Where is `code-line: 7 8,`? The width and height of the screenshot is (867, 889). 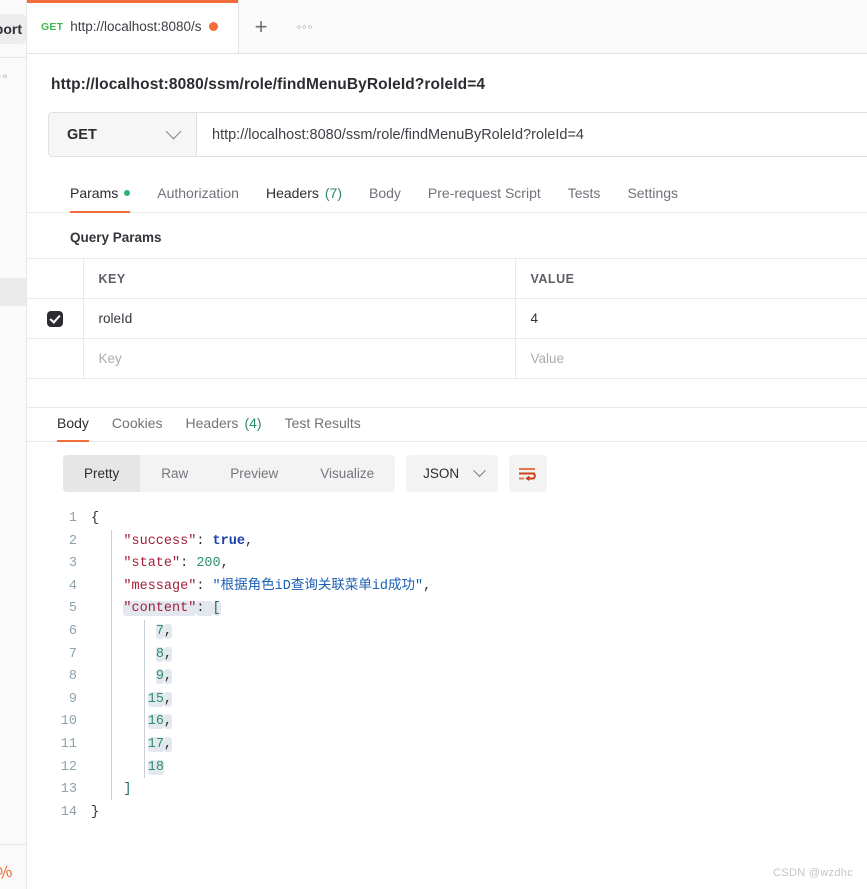 code-line: 7 8, is located at coordinates (458, 655).